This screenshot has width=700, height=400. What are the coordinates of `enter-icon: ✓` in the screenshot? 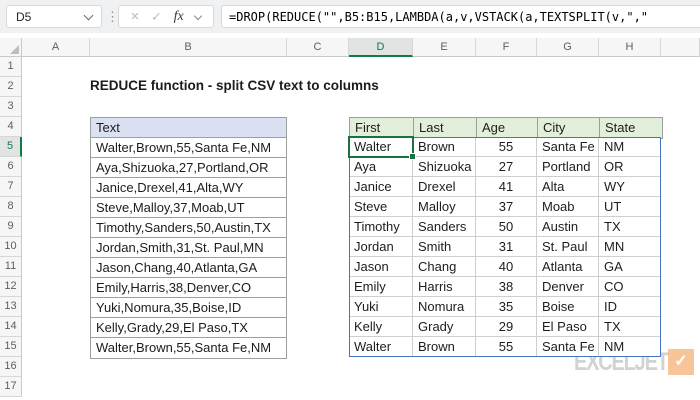 It's located at (156, 17).